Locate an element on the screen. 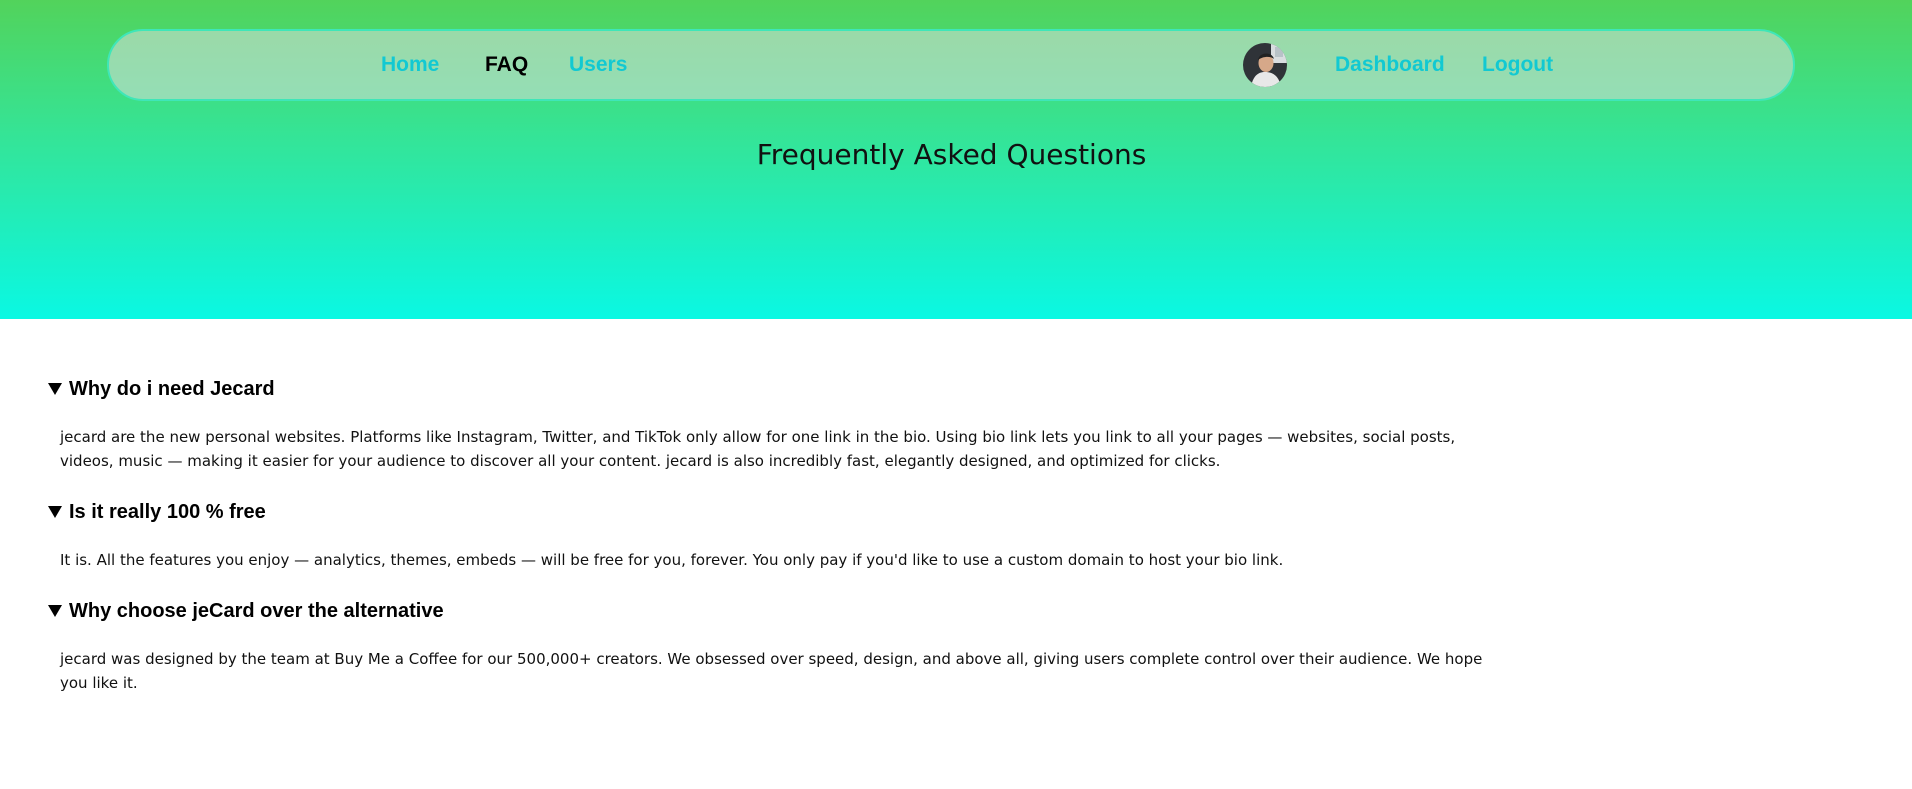 This screenshot has width=1912, height=789. page-title: Frequently Asked Questions is located at coordinates (951, 154).